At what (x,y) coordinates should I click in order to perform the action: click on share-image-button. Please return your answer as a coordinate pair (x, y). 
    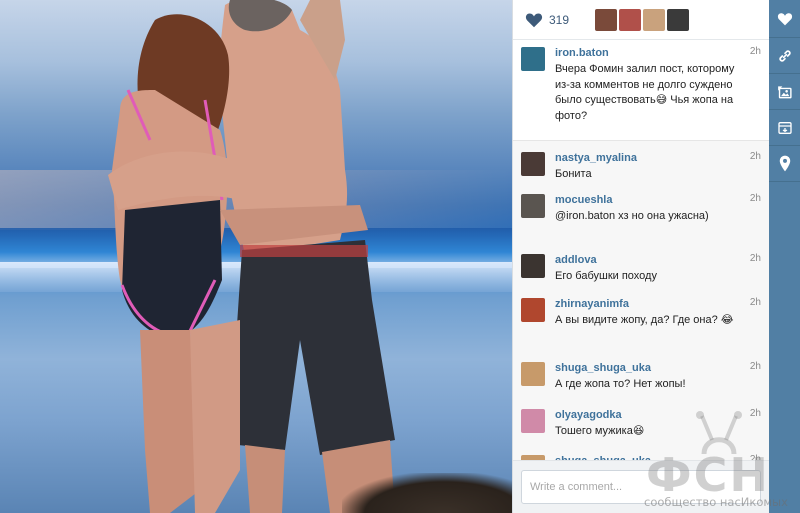
    Looking at the image, I should click on (784, 92).